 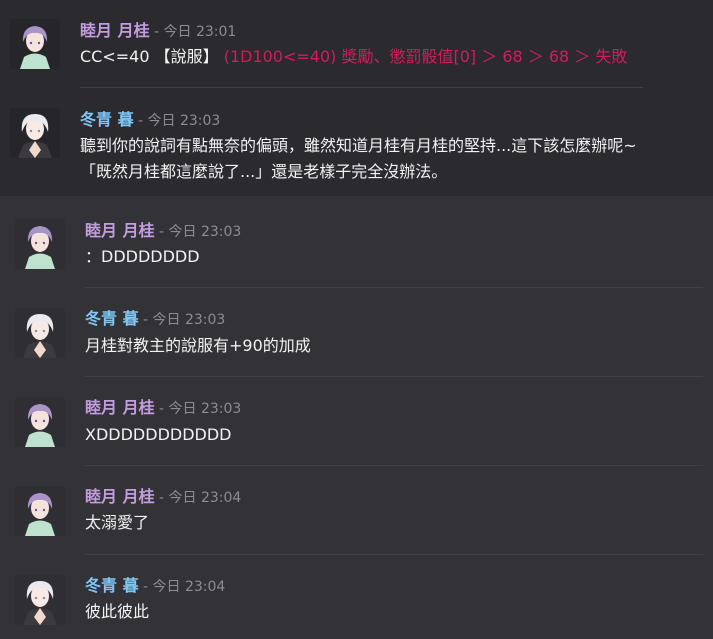 What do you see at coordinates (117, 611) in the screenshot?
I see `message-text: 彼此彼此` at bounding box center [117, 611].